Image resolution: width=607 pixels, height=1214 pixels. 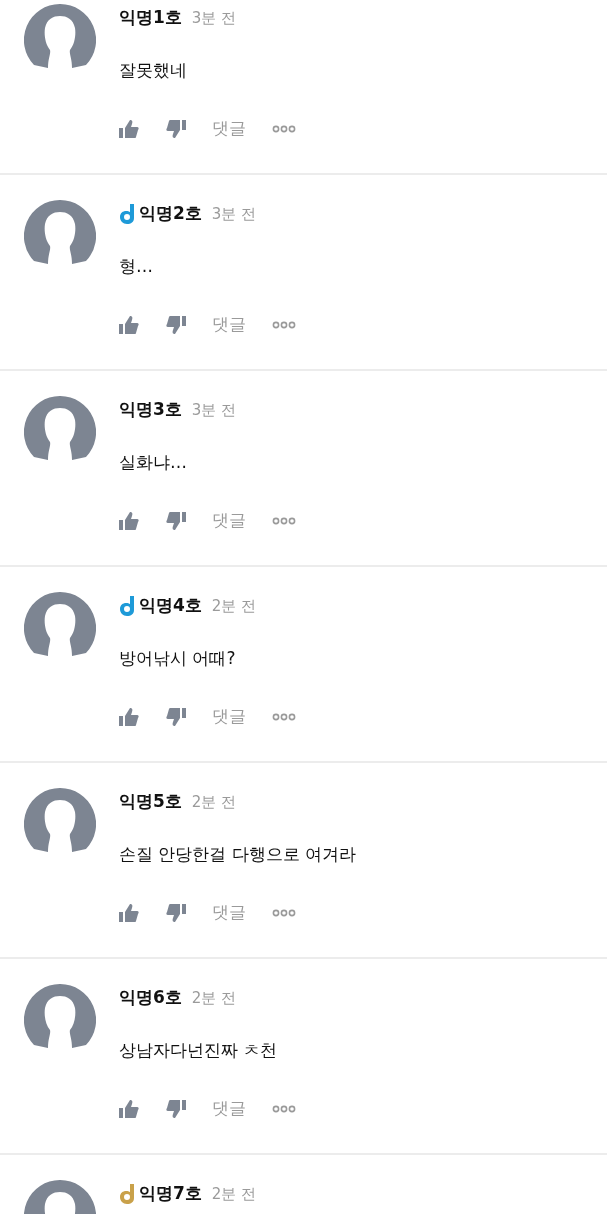 I want to click on author-name: 익명1호, so click(x=150, y=18).